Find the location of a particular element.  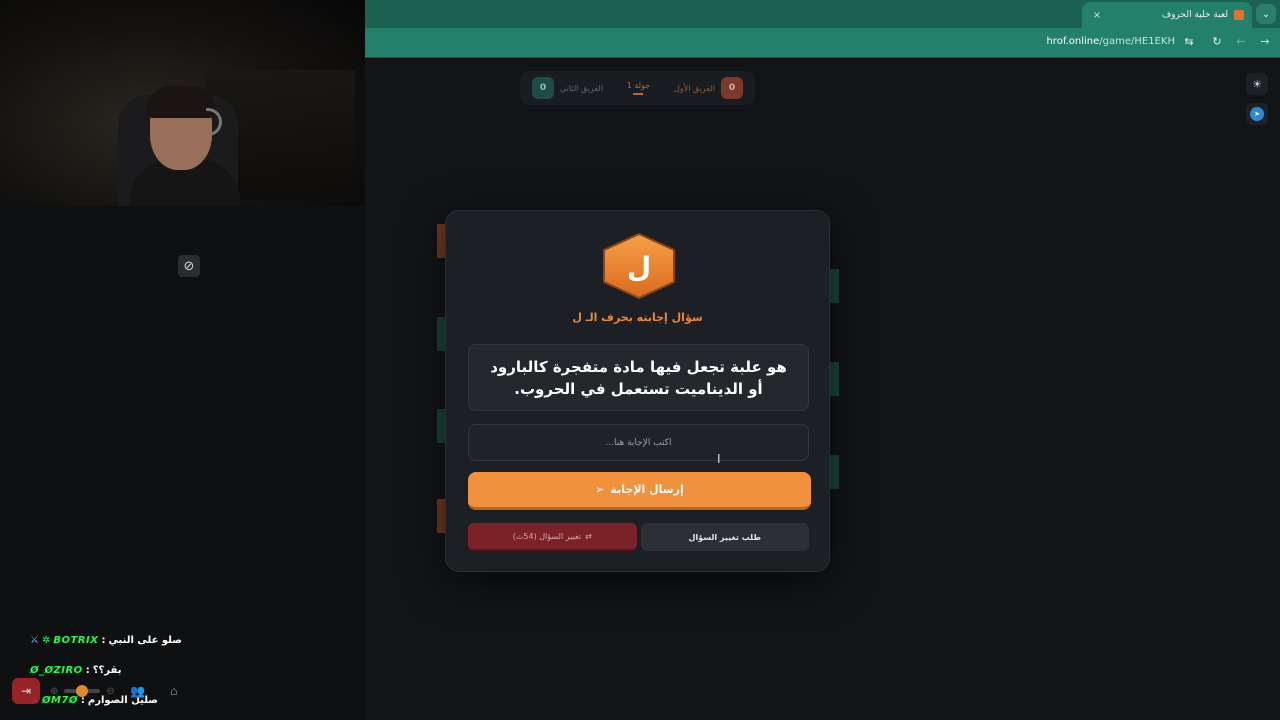

chat-message: Ø_ØZIRO: بقر؟؟ is located at coordinates (190, 670).